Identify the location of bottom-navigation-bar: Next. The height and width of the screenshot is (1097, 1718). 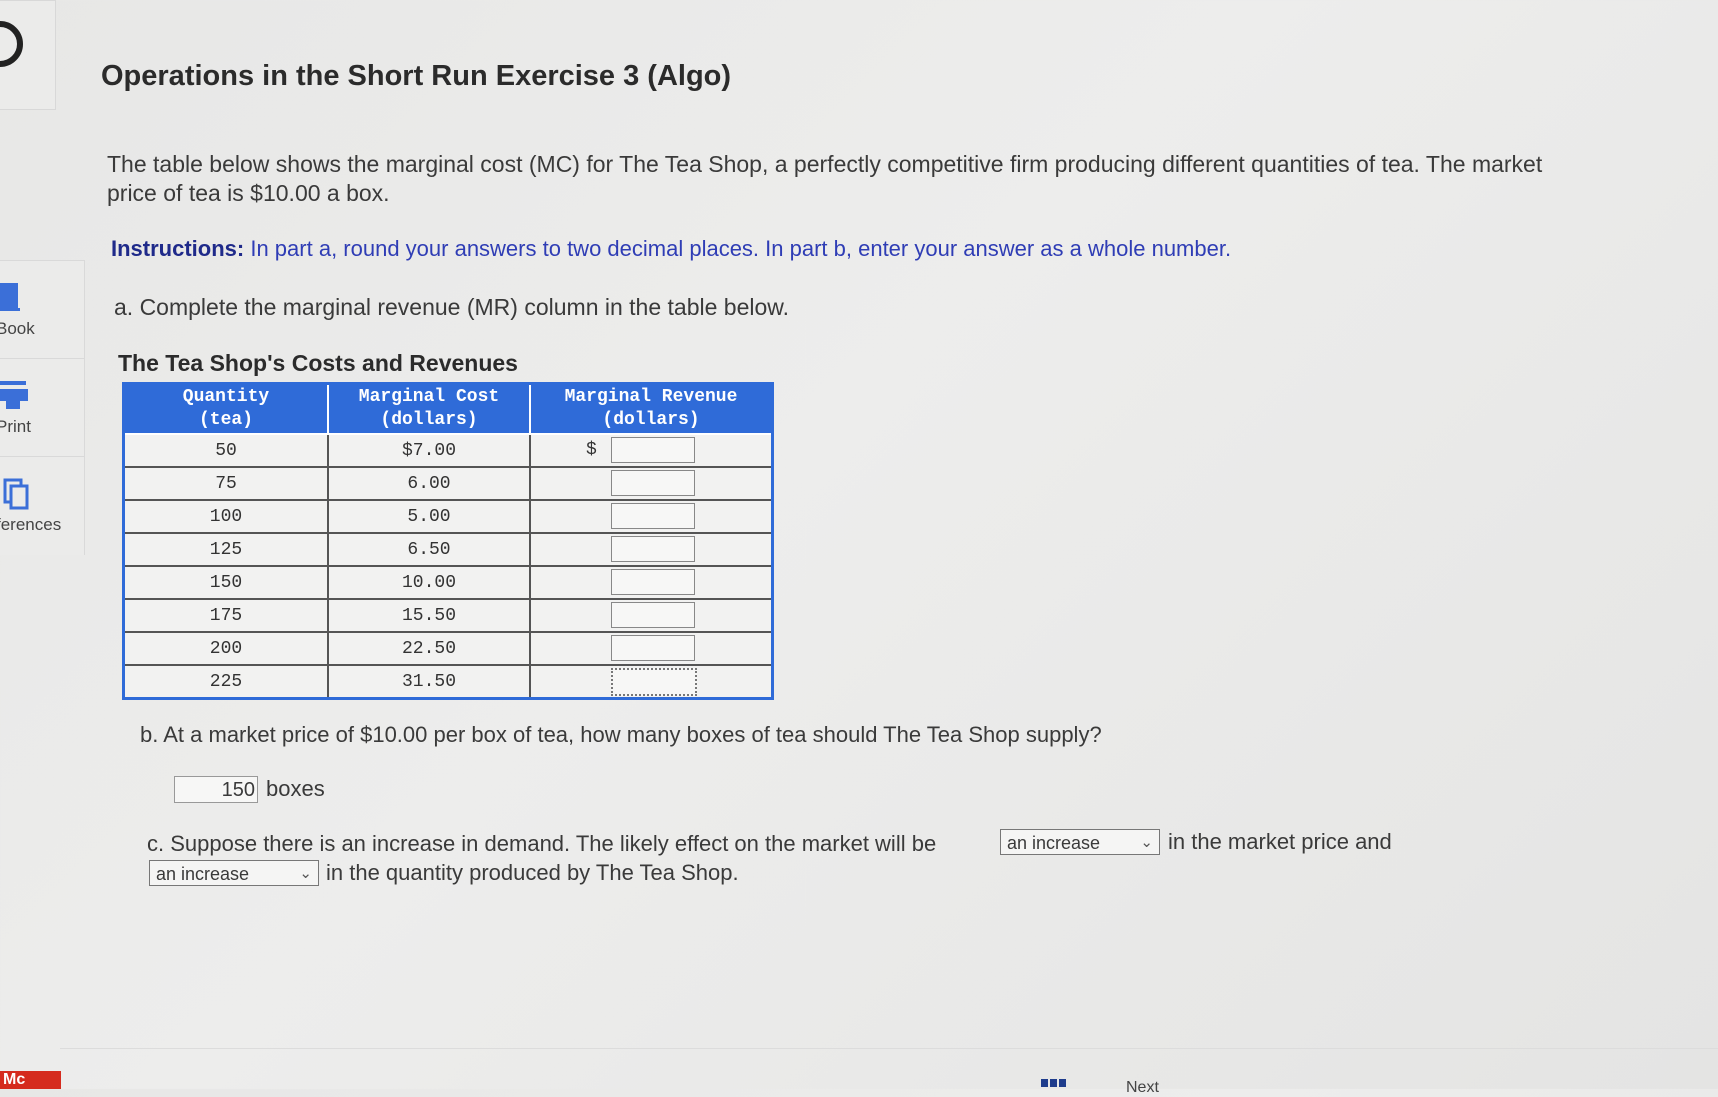
(889, 1072).